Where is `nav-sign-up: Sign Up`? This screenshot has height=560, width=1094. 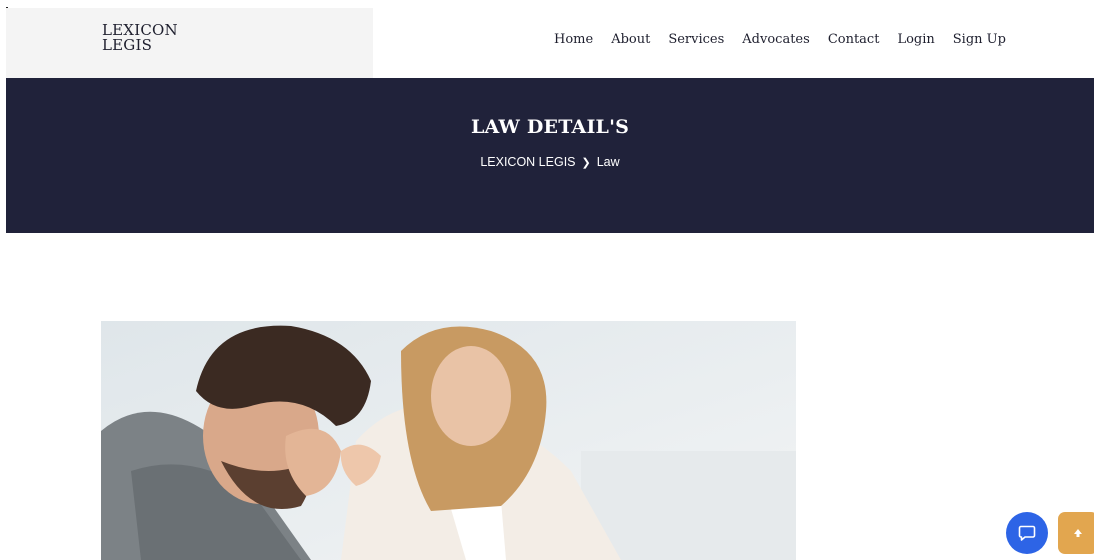
nav-sign-up: Sign Up is located at coordinates (979, 39).